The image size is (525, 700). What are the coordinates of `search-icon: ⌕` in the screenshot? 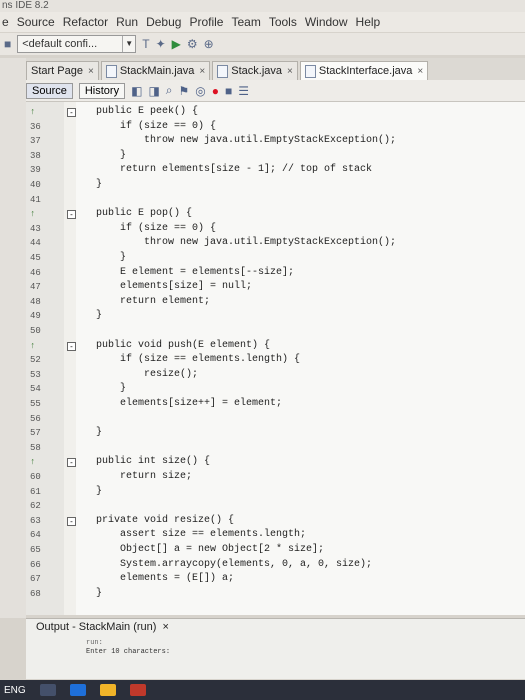 It's located at (169, 90).